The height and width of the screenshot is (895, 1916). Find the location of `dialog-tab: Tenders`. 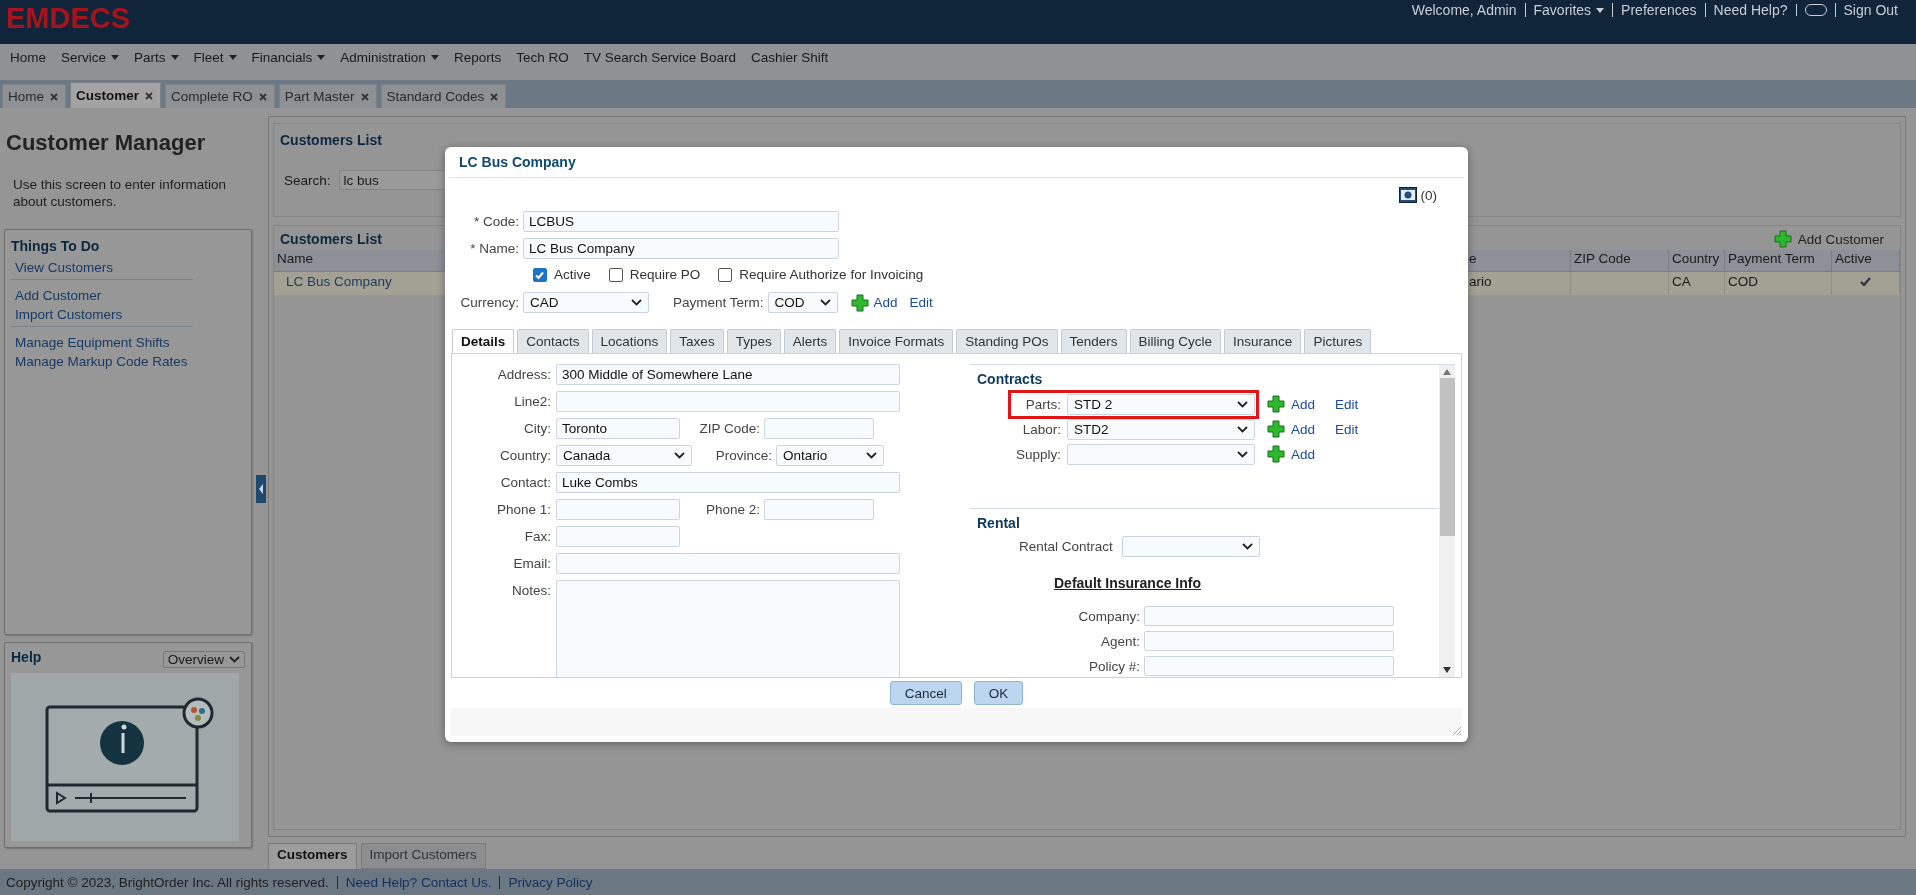

dialog-tab: Tenders is located at coordinates (1093, 341).